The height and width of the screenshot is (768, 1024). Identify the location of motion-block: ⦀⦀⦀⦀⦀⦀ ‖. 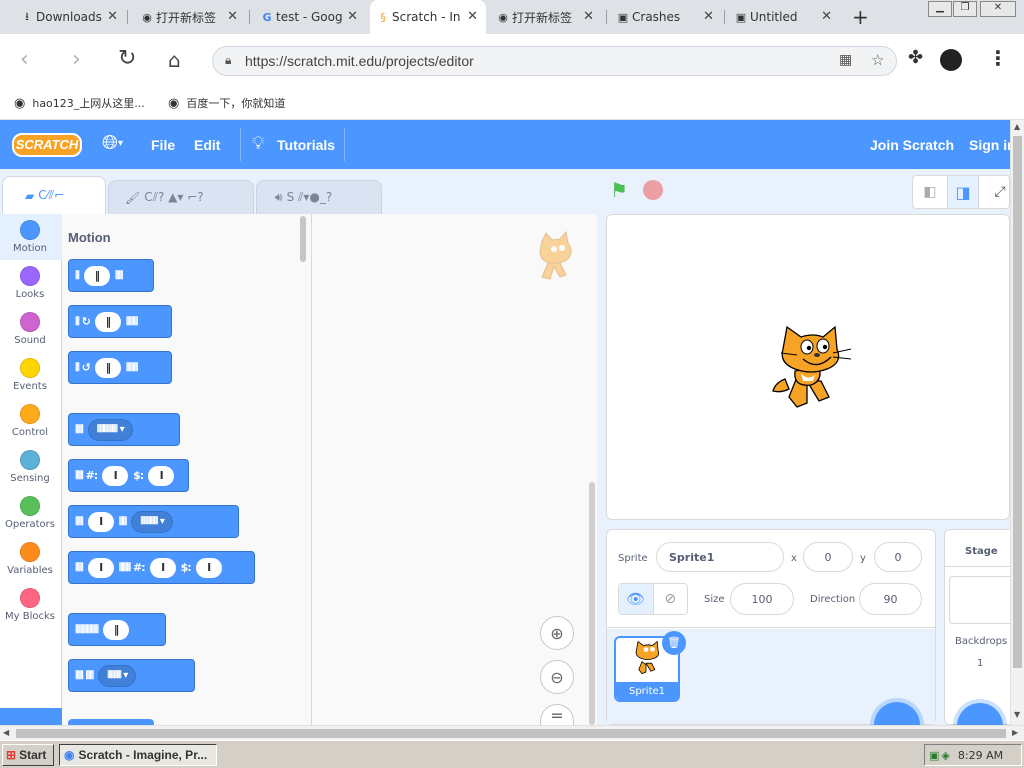
(117, 629).